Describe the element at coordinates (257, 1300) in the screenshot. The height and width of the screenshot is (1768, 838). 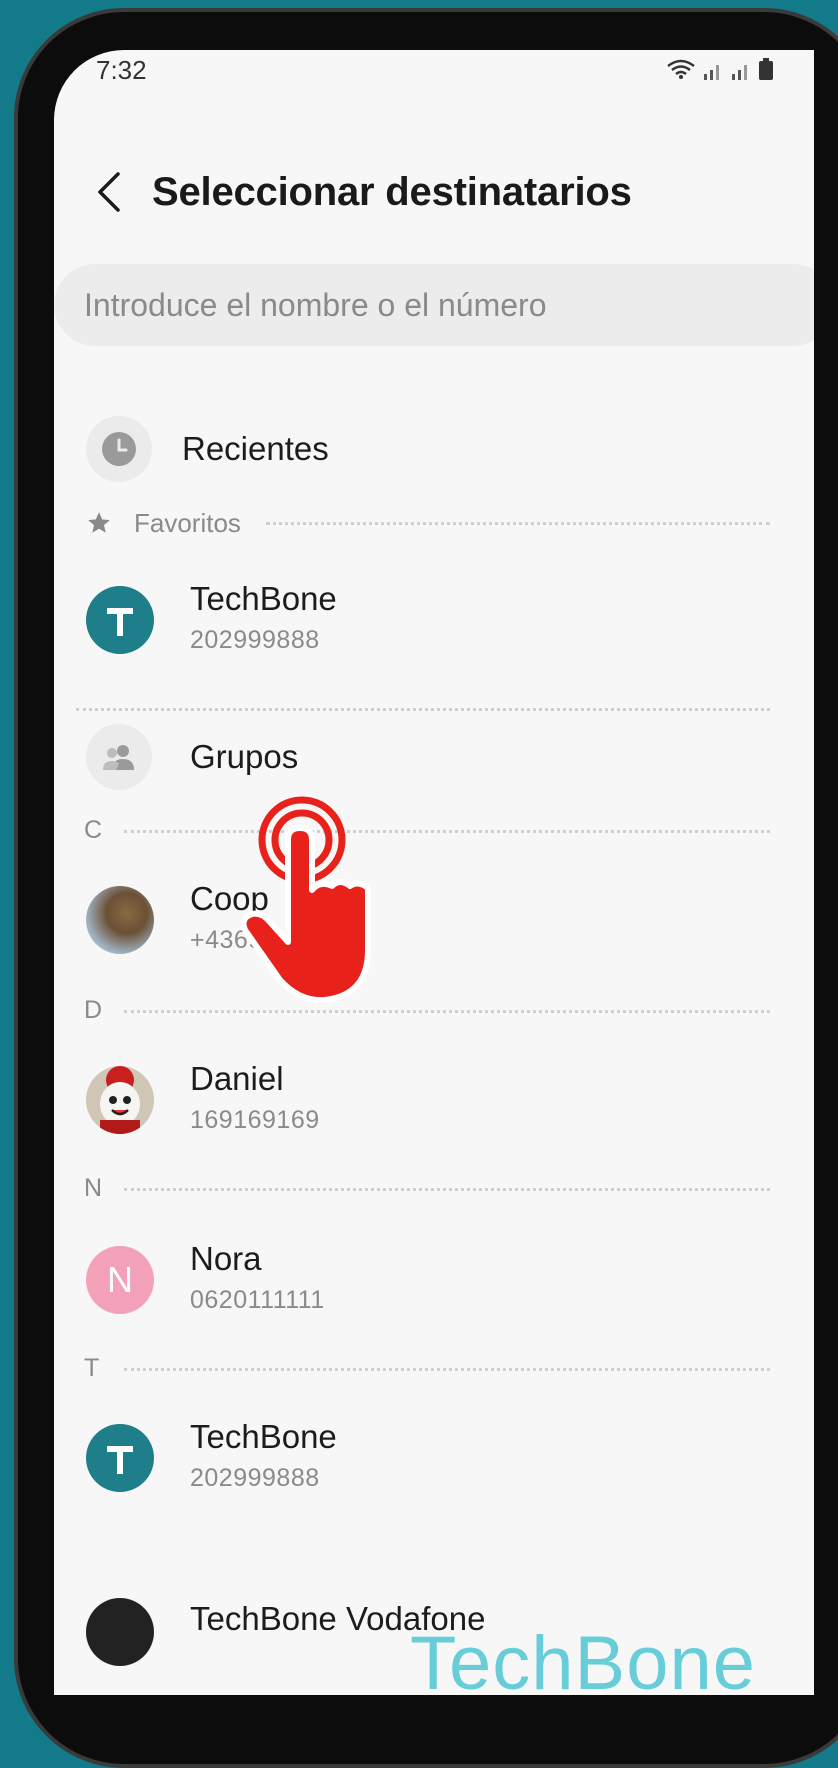
I see `contact-number: 0620111111` at that location.